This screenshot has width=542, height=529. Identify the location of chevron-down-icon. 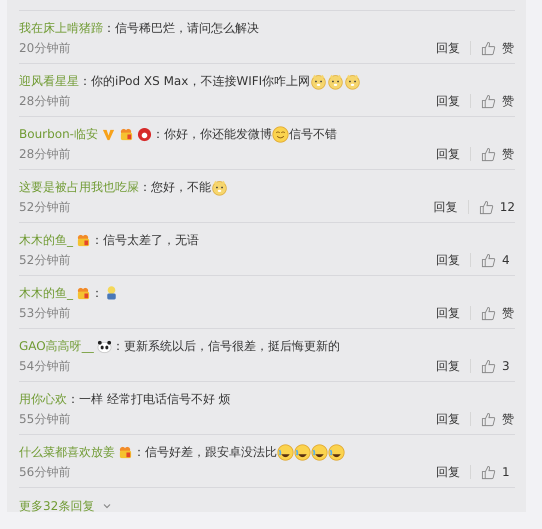
(107, 506).